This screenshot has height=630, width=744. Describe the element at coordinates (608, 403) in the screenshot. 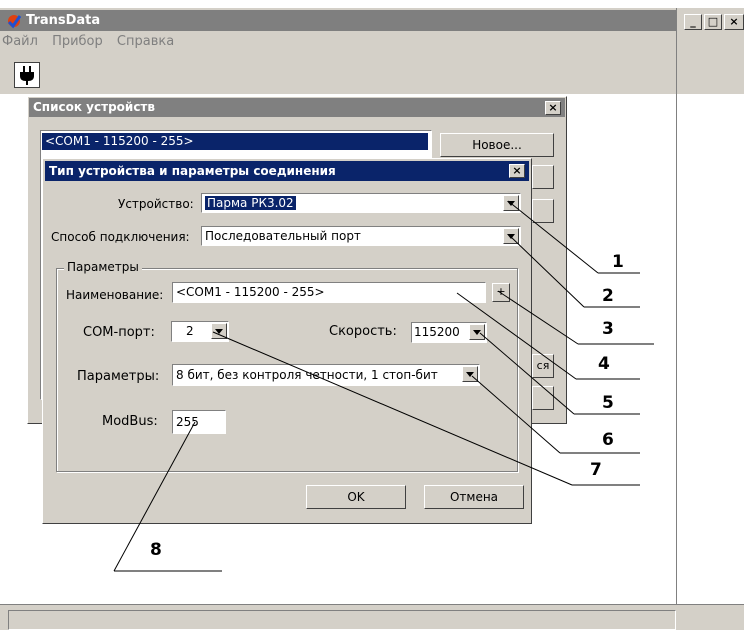

I see `callout-5: 5` at that location.